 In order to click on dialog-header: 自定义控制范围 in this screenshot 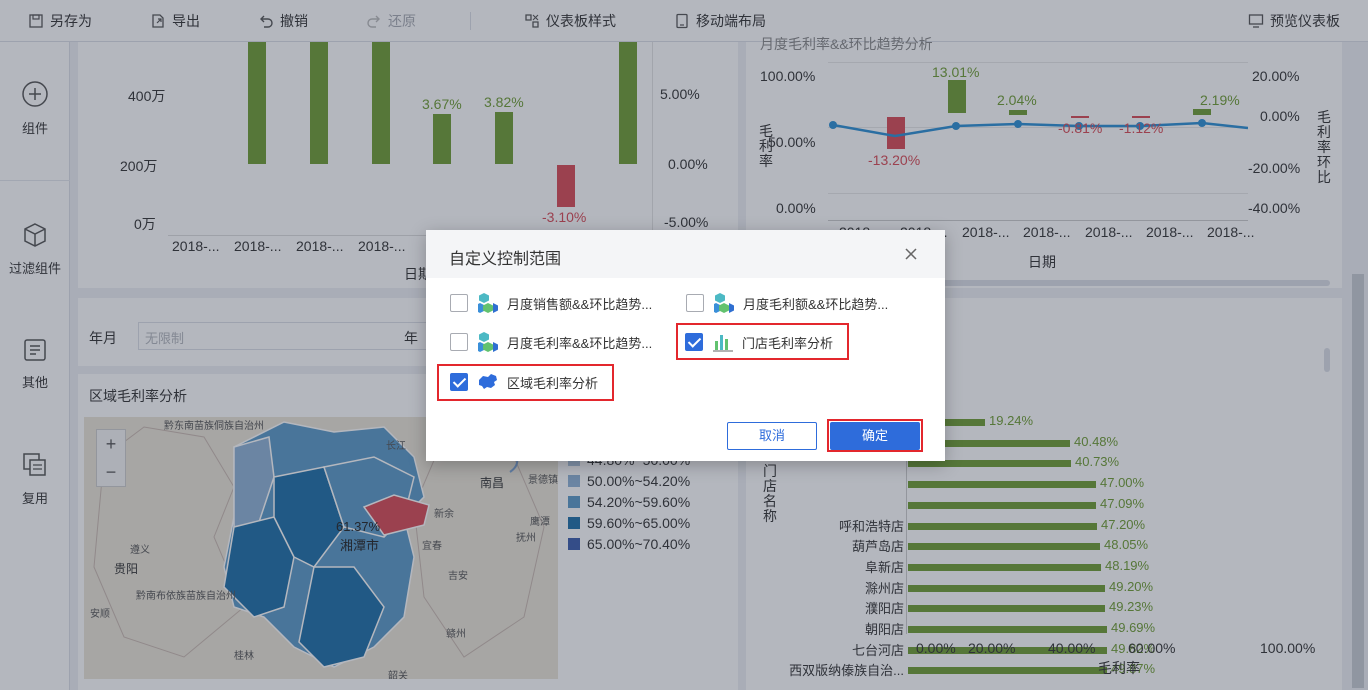, I will do `click(685, 254)`.